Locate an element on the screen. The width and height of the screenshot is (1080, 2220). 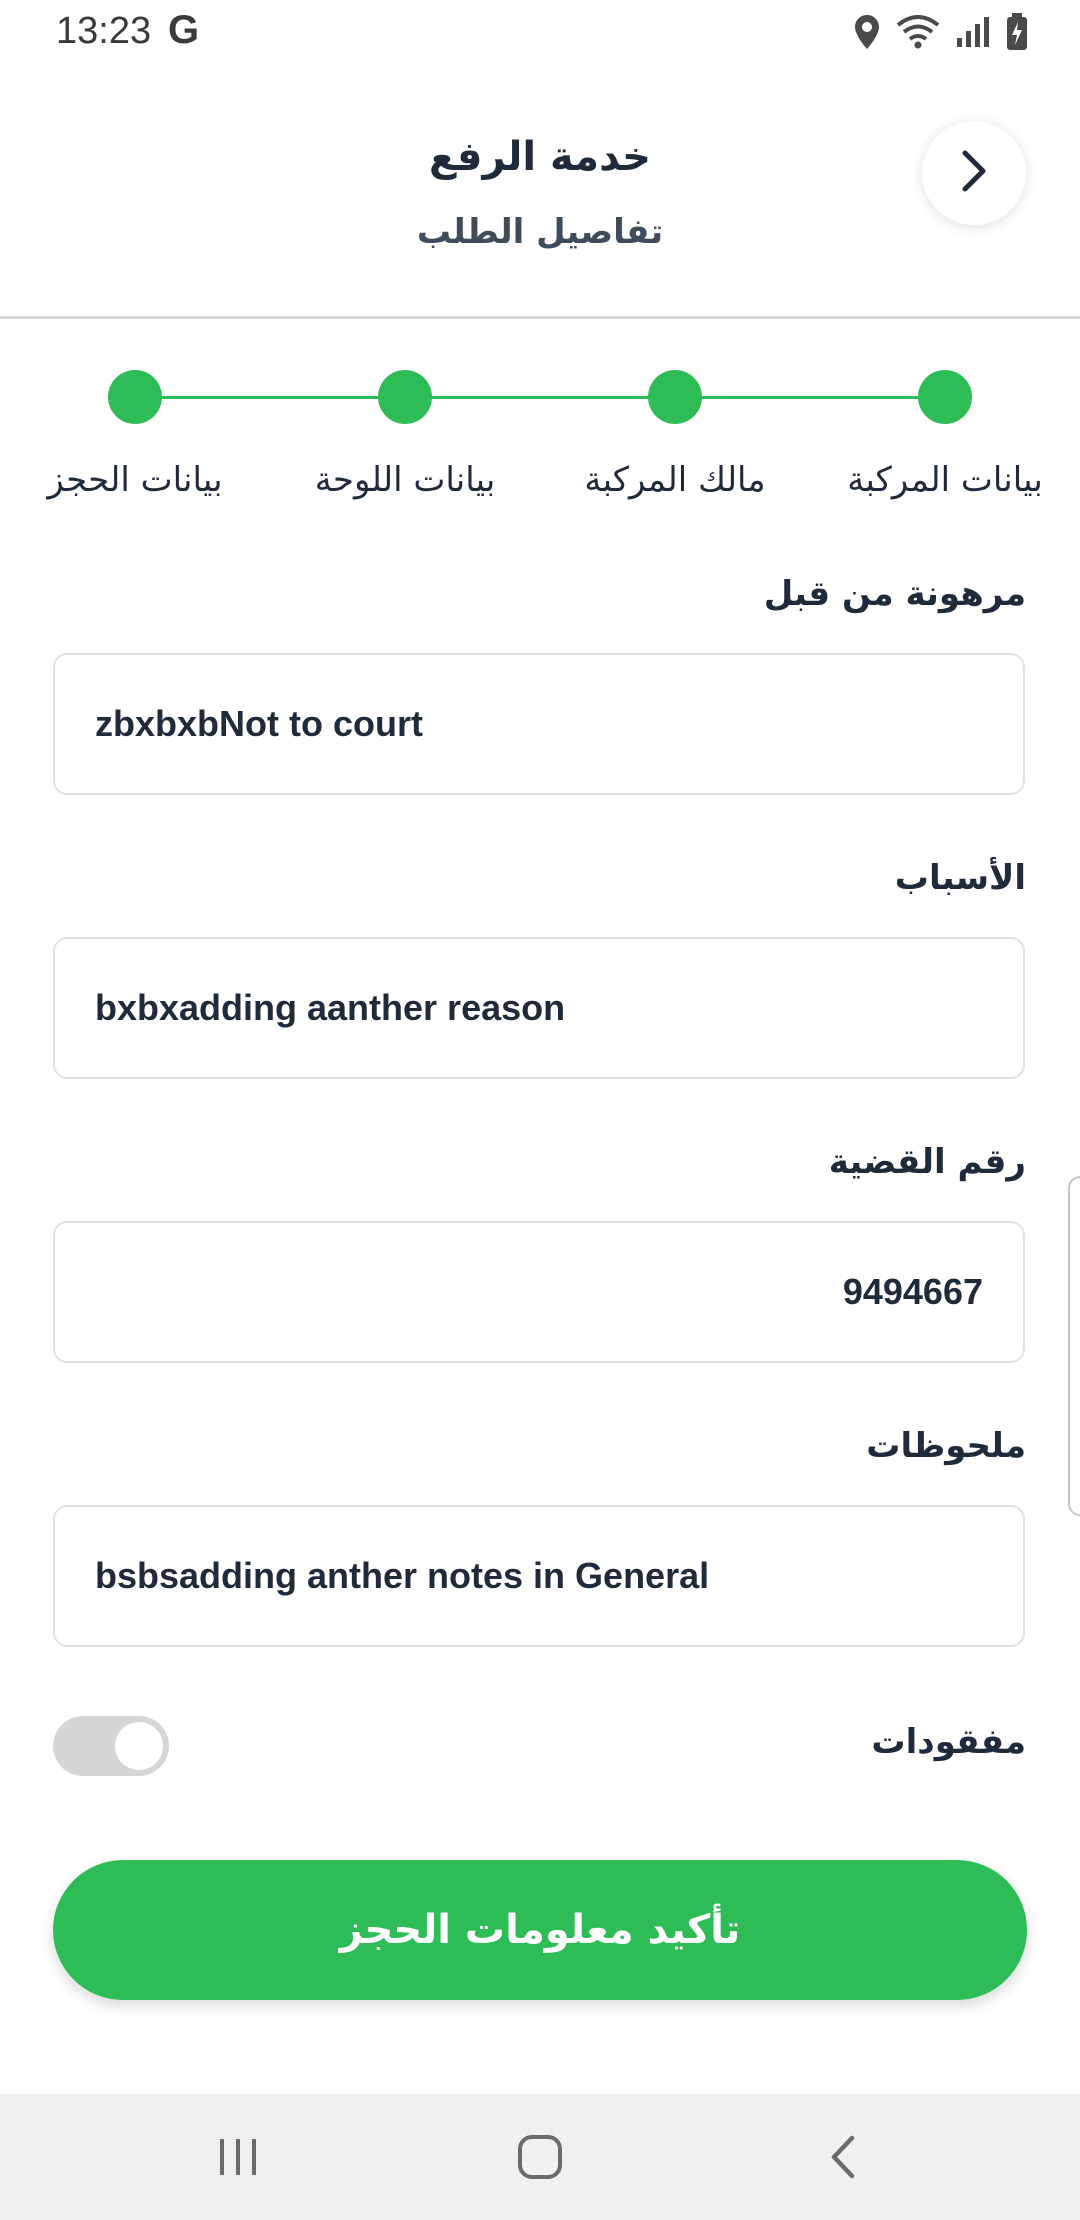
google-icon: G is located at coordinates (184, 30).